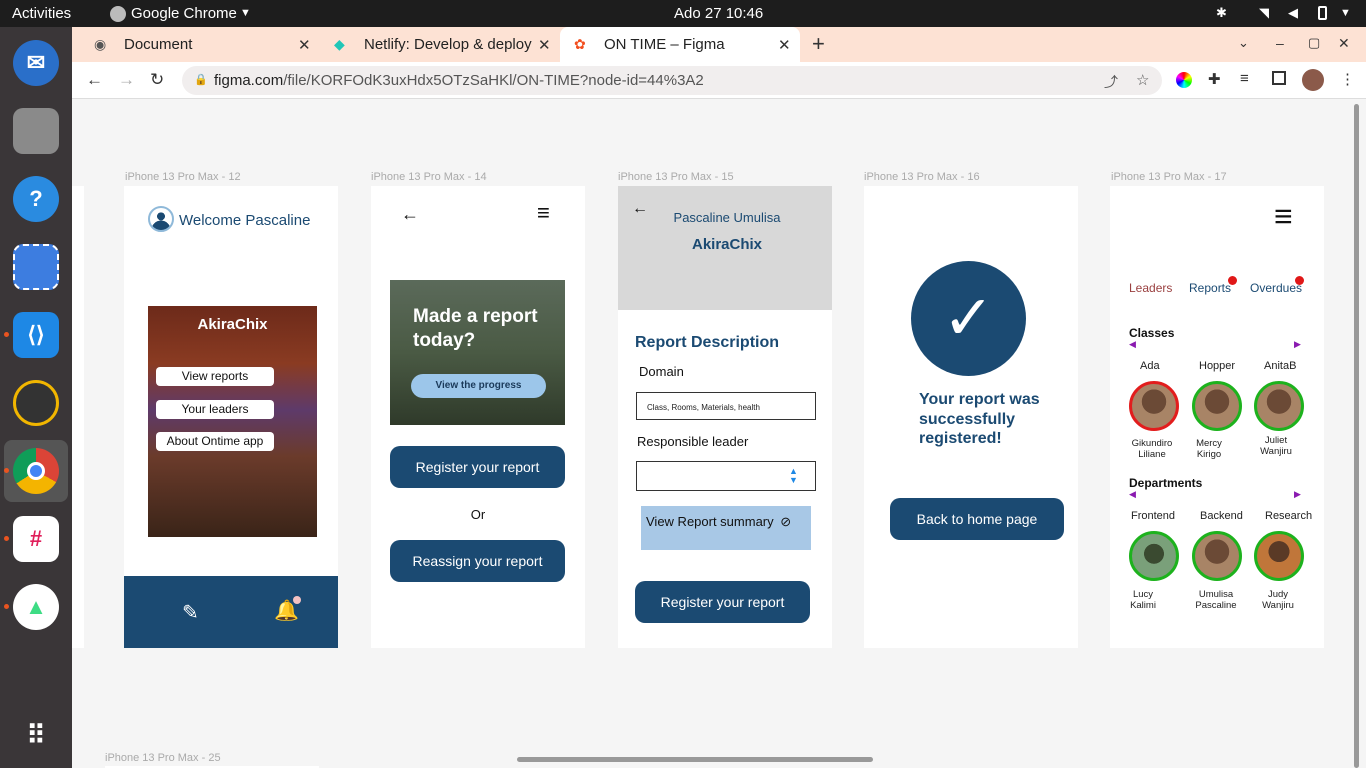  I want to click on frame-label: iPhone 13 Pro Max - 25, so click(163, 758).